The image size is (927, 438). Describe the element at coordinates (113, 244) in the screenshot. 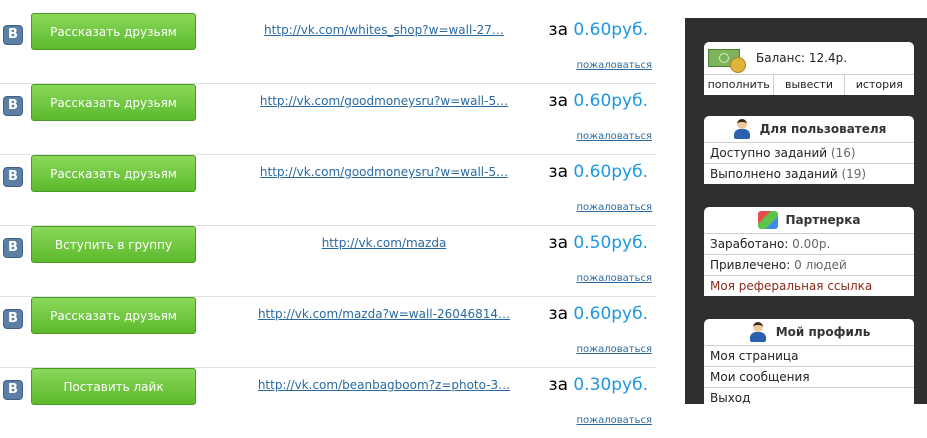

I see `join-group-button: Вступить в группу` at that location.